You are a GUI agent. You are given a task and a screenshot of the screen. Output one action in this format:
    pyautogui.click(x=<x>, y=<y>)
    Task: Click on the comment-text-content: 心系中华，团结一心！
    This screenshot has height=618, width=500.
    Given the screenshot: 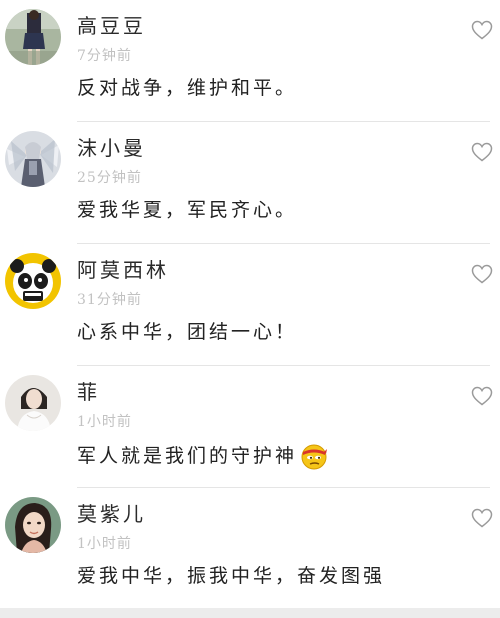 What is the action you would take?
    pyautogui.click(x=187, y=332)
    